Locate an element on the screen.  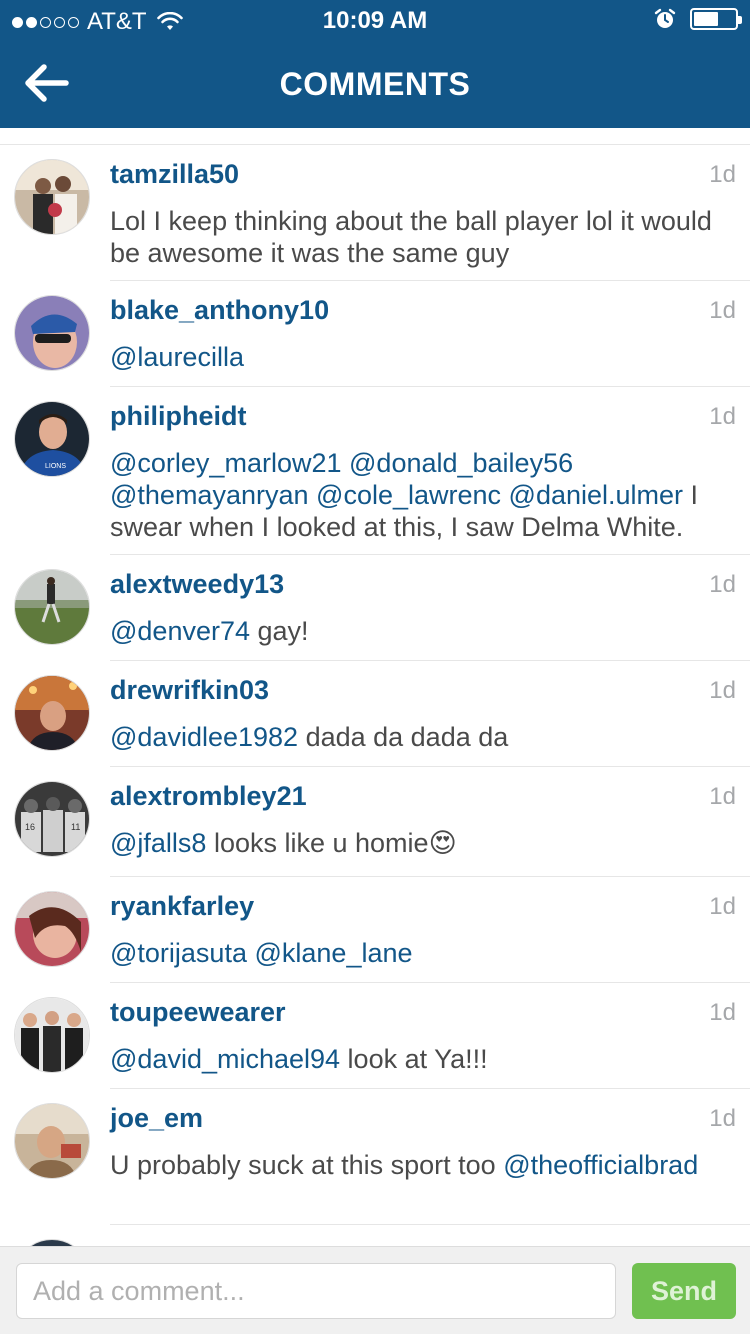
mention-link: @donald_bailey56 is located at coordinates (461, 463).